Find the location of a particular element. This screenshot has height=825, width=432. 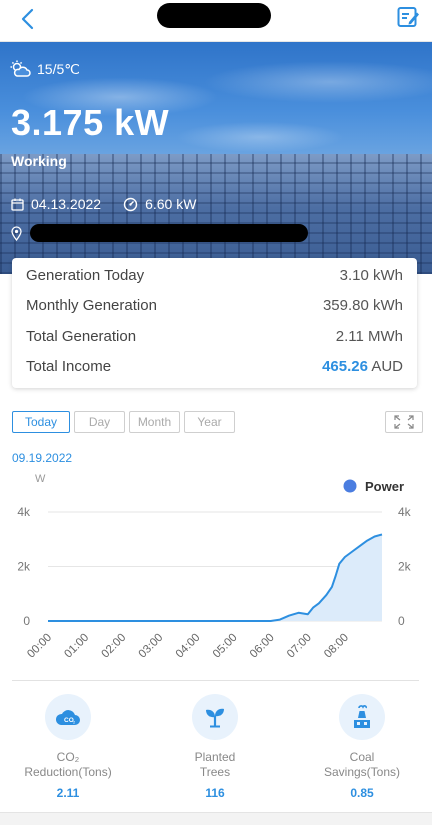

expand-icon is located at coordinates (404, 422).